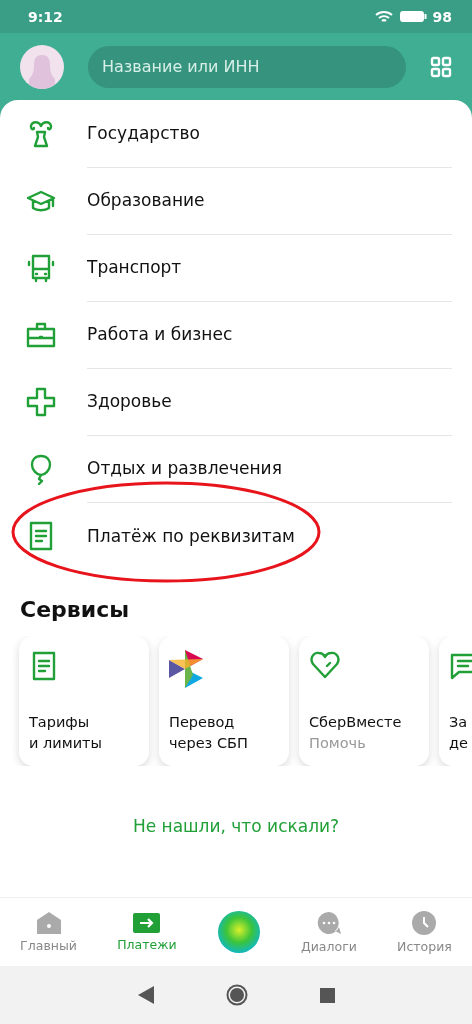 The image size is (472, 1024). I want to click on battery-icon, so click(412, 16).